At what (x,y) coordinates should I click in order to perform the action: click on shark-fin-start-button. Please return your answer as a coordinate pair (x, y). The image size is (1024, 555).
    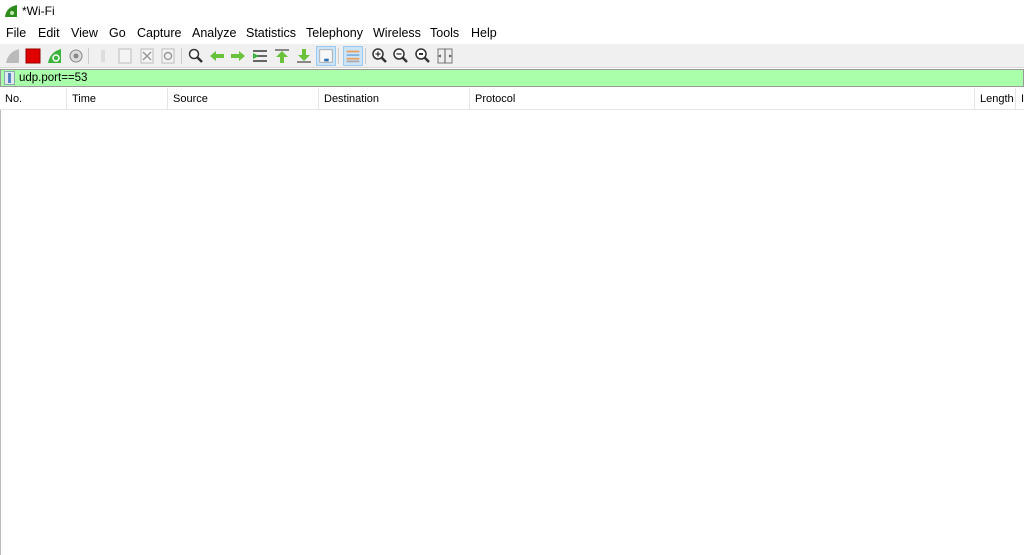
    Looking at the image, I should click on (13, 56).